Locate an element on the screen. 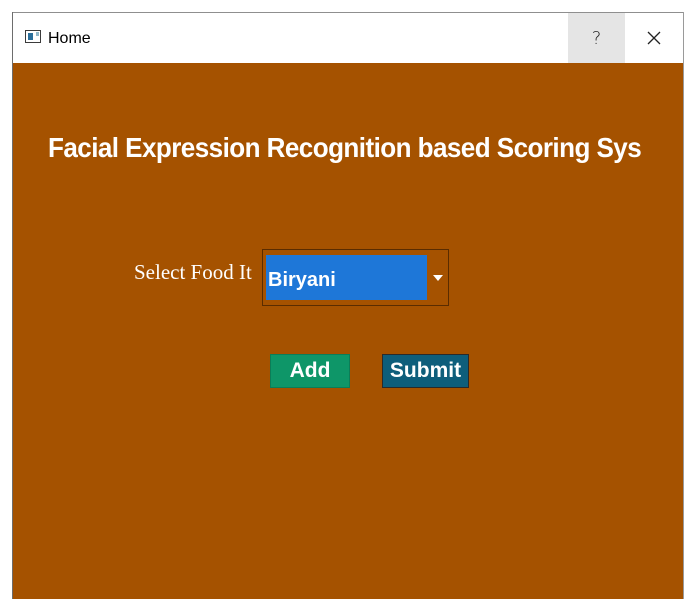 This screenshot has width=688, height=599. food-item-select: Biryani is located at coordinates (355, 277).